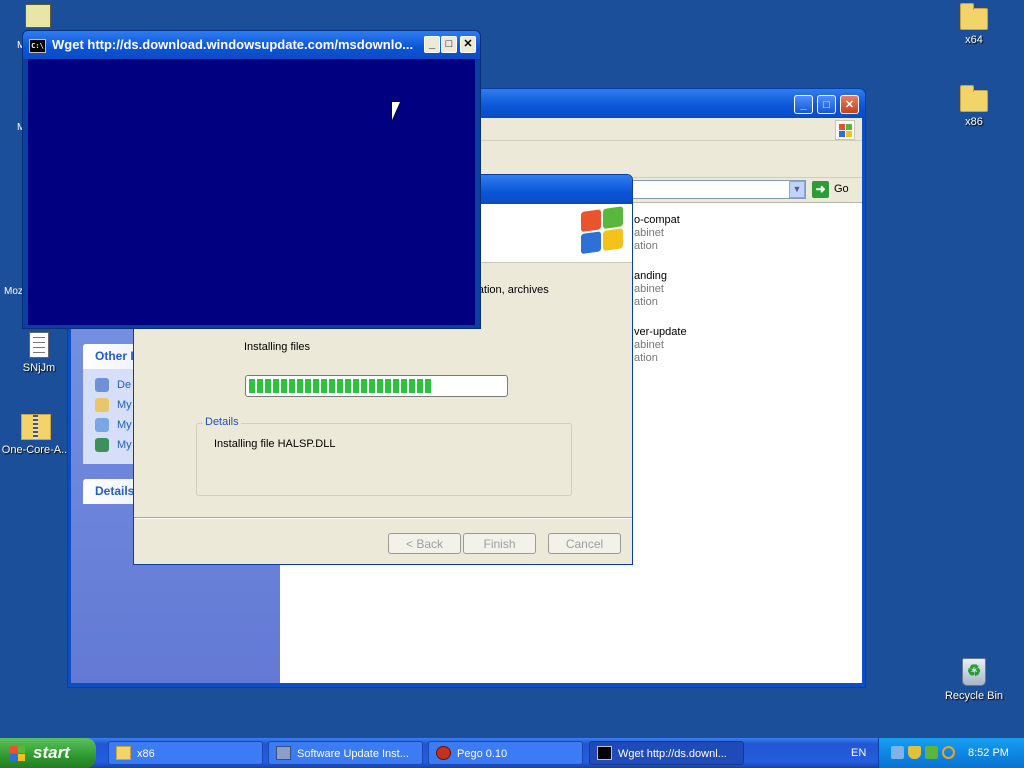 The width and height of the screenshot is (1024, 768). Describe the element at coordinates (39, 368) in the screenshot. I see `desktop-icon-label: SNjJm` at that location.